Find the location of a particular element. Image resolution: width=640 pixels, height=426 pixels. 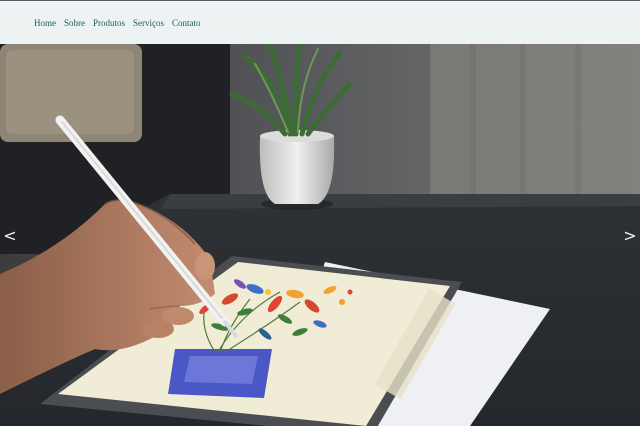

nav-link-produtos: Produtos is located at coordinates (109, 23).